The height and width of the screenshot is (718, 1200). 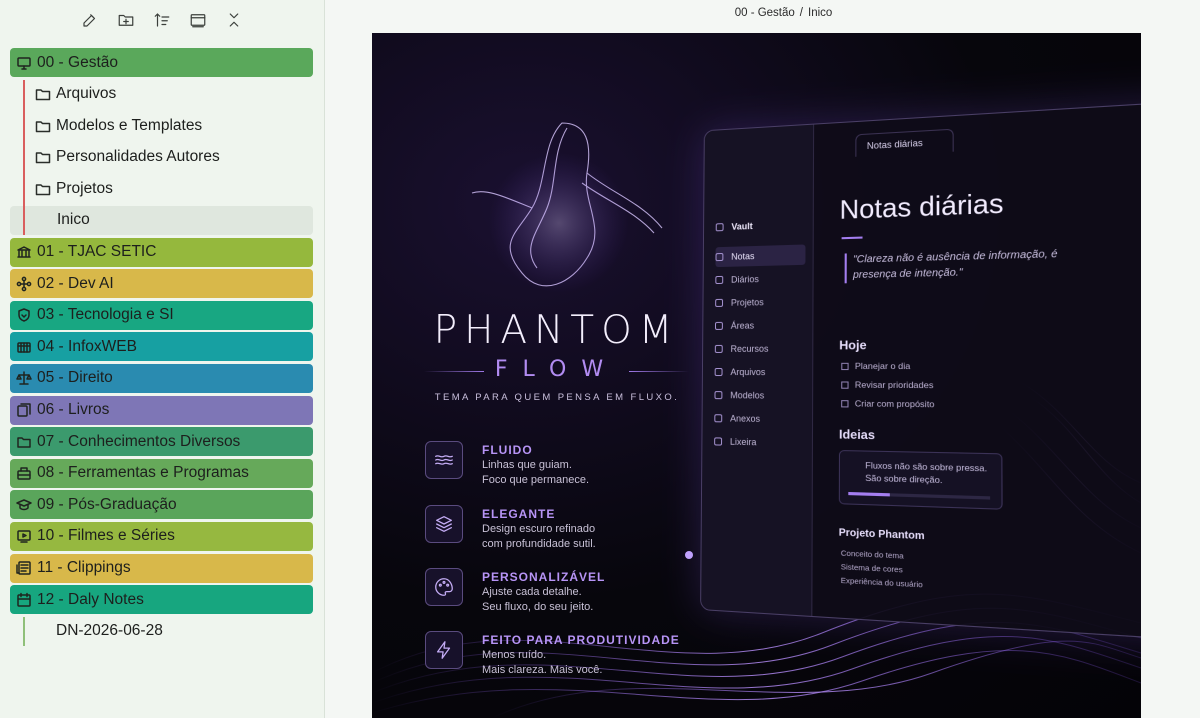 What do you see at coordinates (97, 252) in the screenshot?
I see `folder-label: 01 - TJAC SETIC` at bounding box center [97, 252].